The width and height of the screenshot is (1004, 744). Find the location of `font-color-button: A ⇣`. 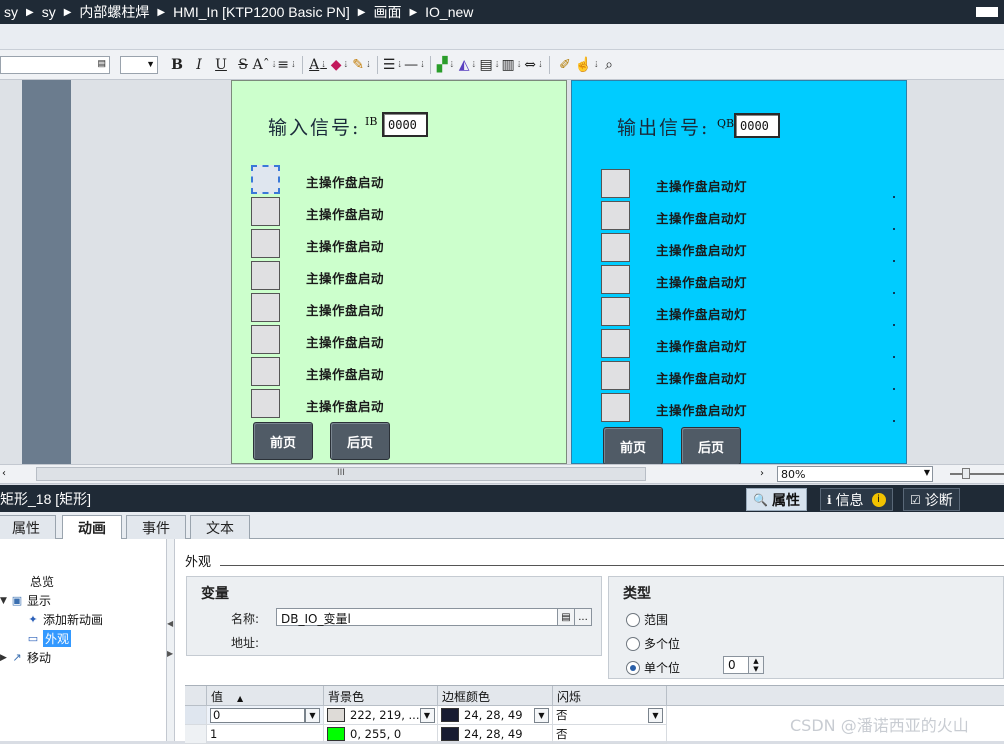

font-color-button: A ⇣ is located at coordinates (318, 65).